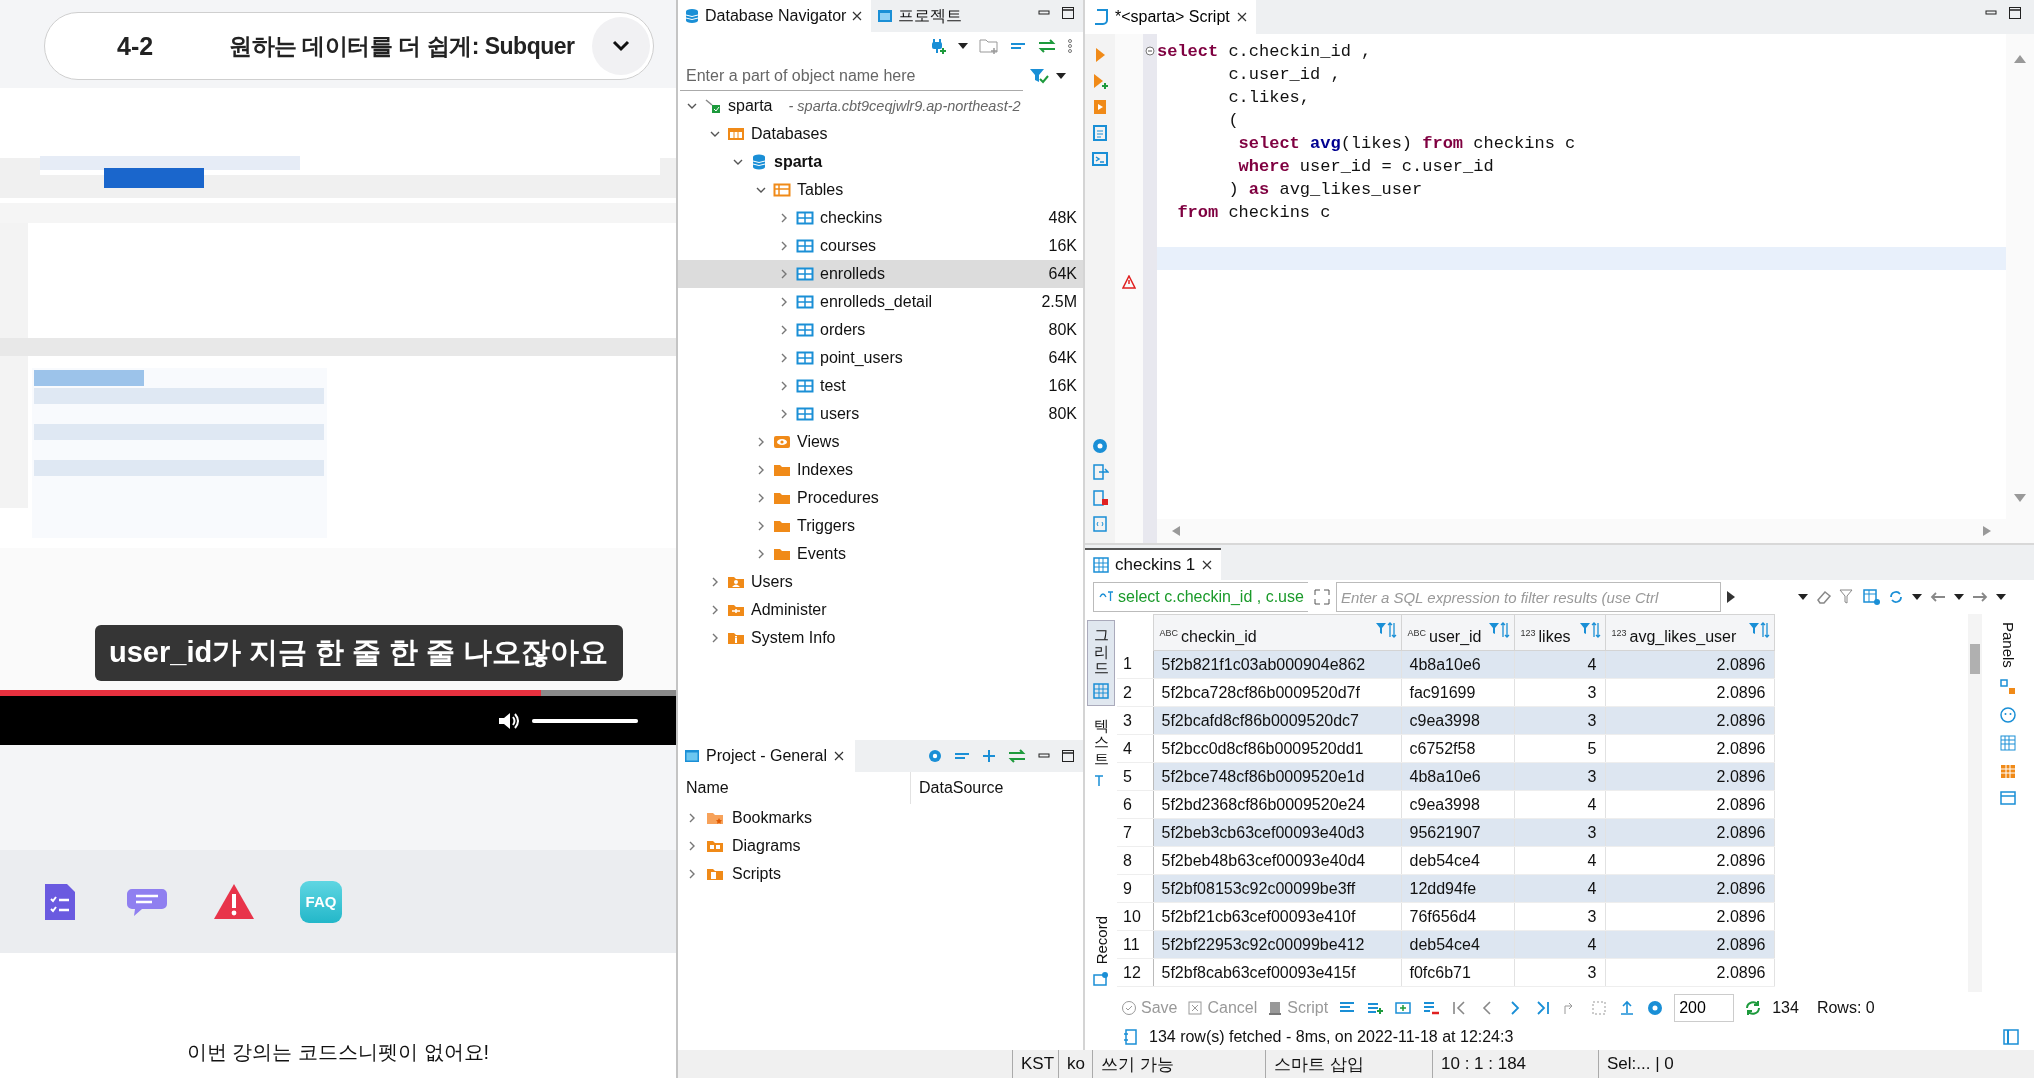 The width and height of the screenshot is (2034, 1078). What do you see at coordinates (880, 846) in the screenshot?
I see `tree-item: Diagrams` at bounding box center [880, 846].